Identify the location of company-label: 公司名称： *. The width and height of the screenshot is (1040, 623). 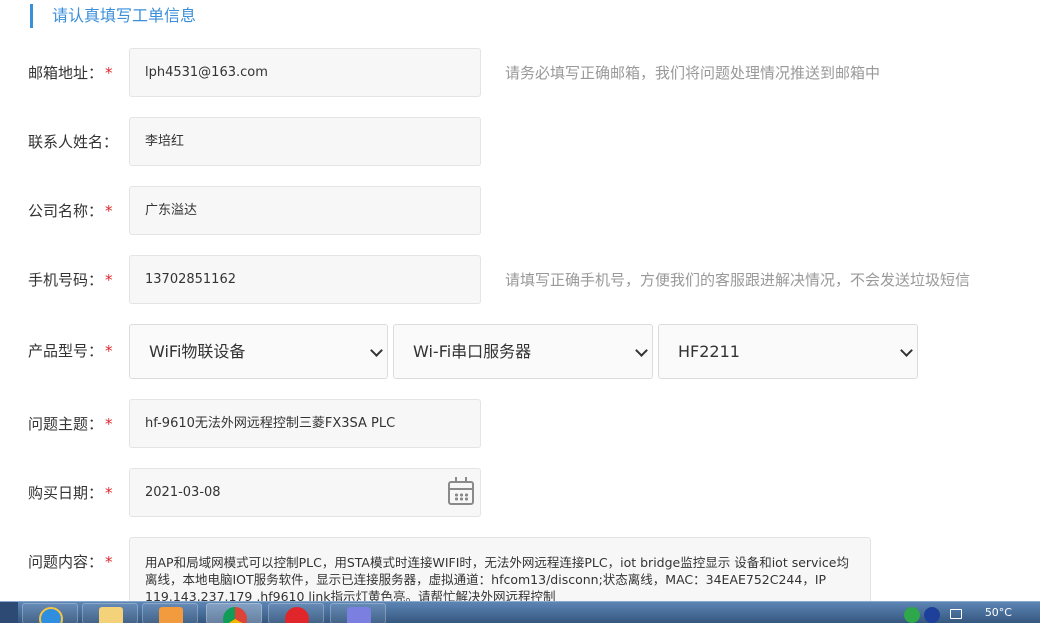
(70, 210).